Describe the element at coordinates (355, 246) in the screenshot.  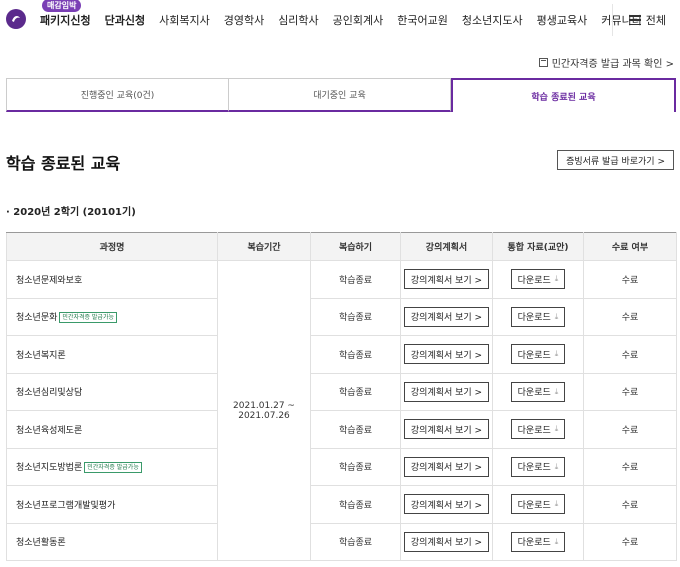
I see `column-header: 복습하기` at that location.